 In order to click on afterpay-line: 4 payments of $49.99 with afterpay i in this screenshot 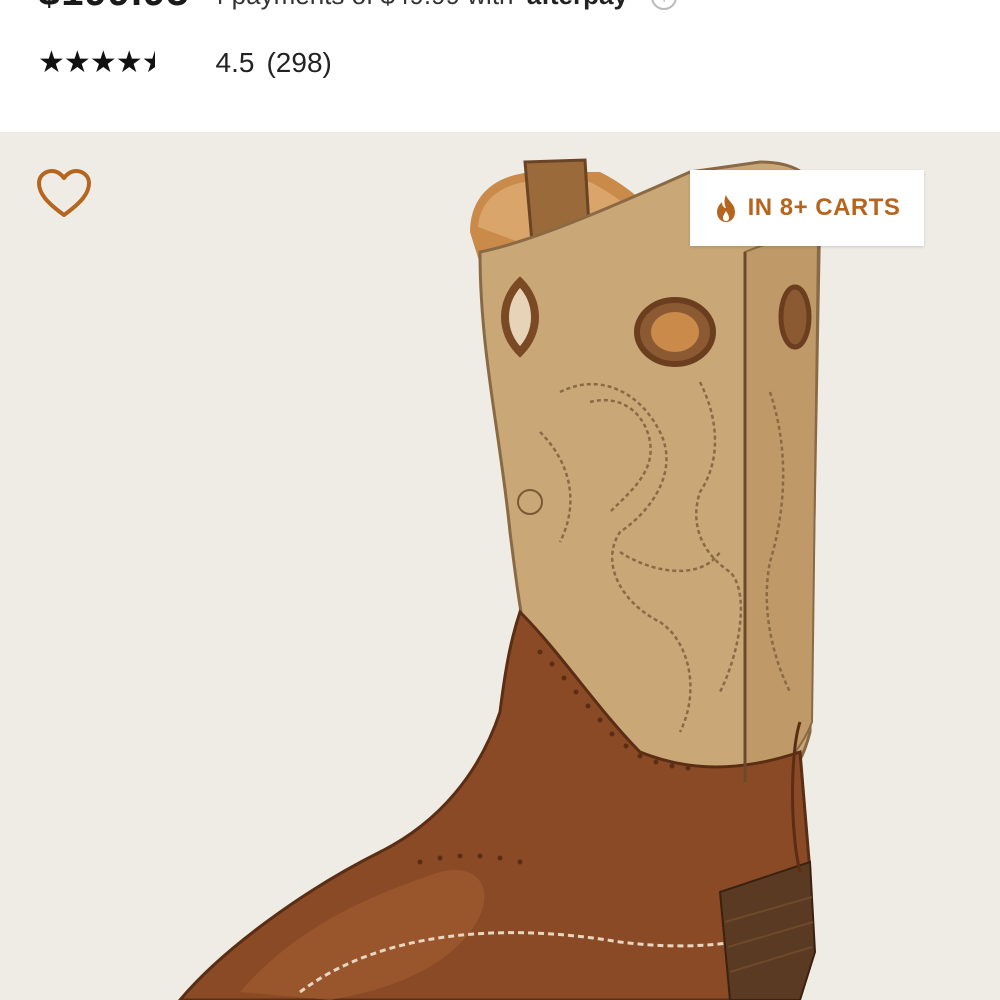, I will do `click(444, 5)`.